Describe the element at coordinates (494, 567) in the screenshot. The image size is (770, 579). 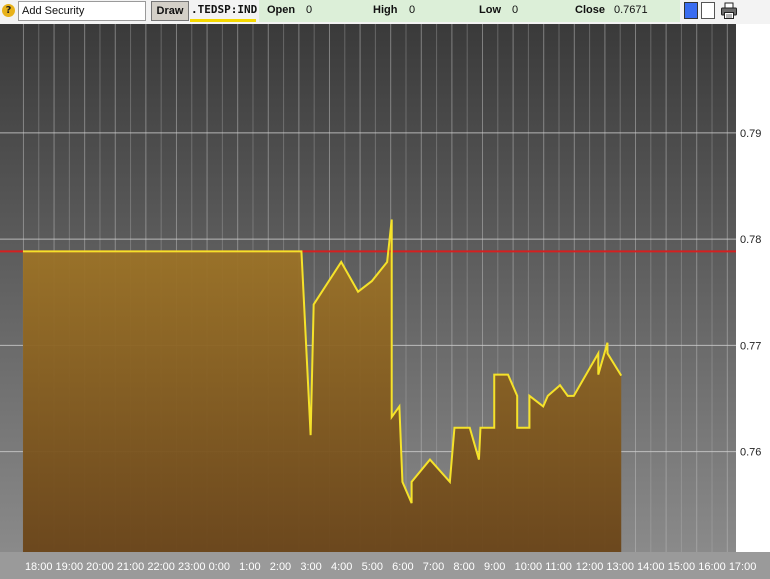
I see `x-tick-label: 9:00` at that location.